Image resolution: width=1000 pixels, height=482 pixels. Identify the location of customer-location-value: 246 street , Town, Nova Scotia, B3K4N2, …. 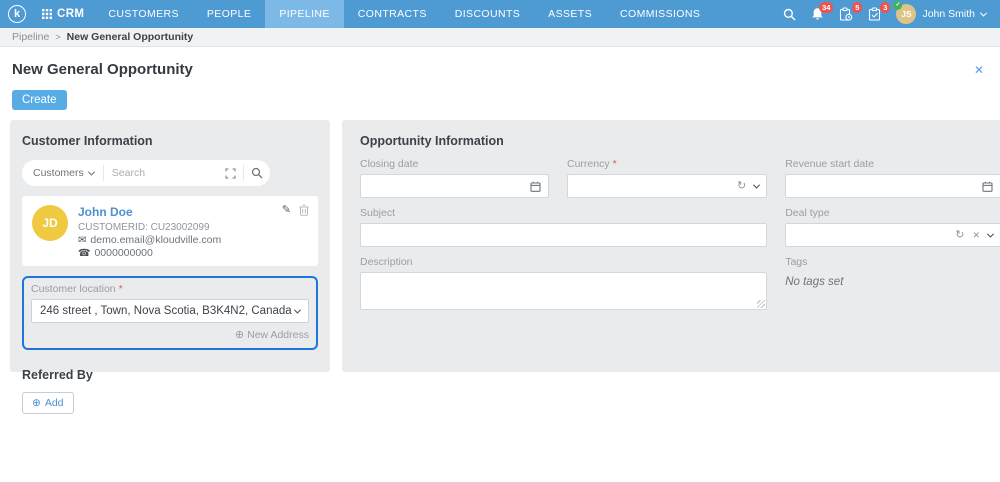
(166, 311).